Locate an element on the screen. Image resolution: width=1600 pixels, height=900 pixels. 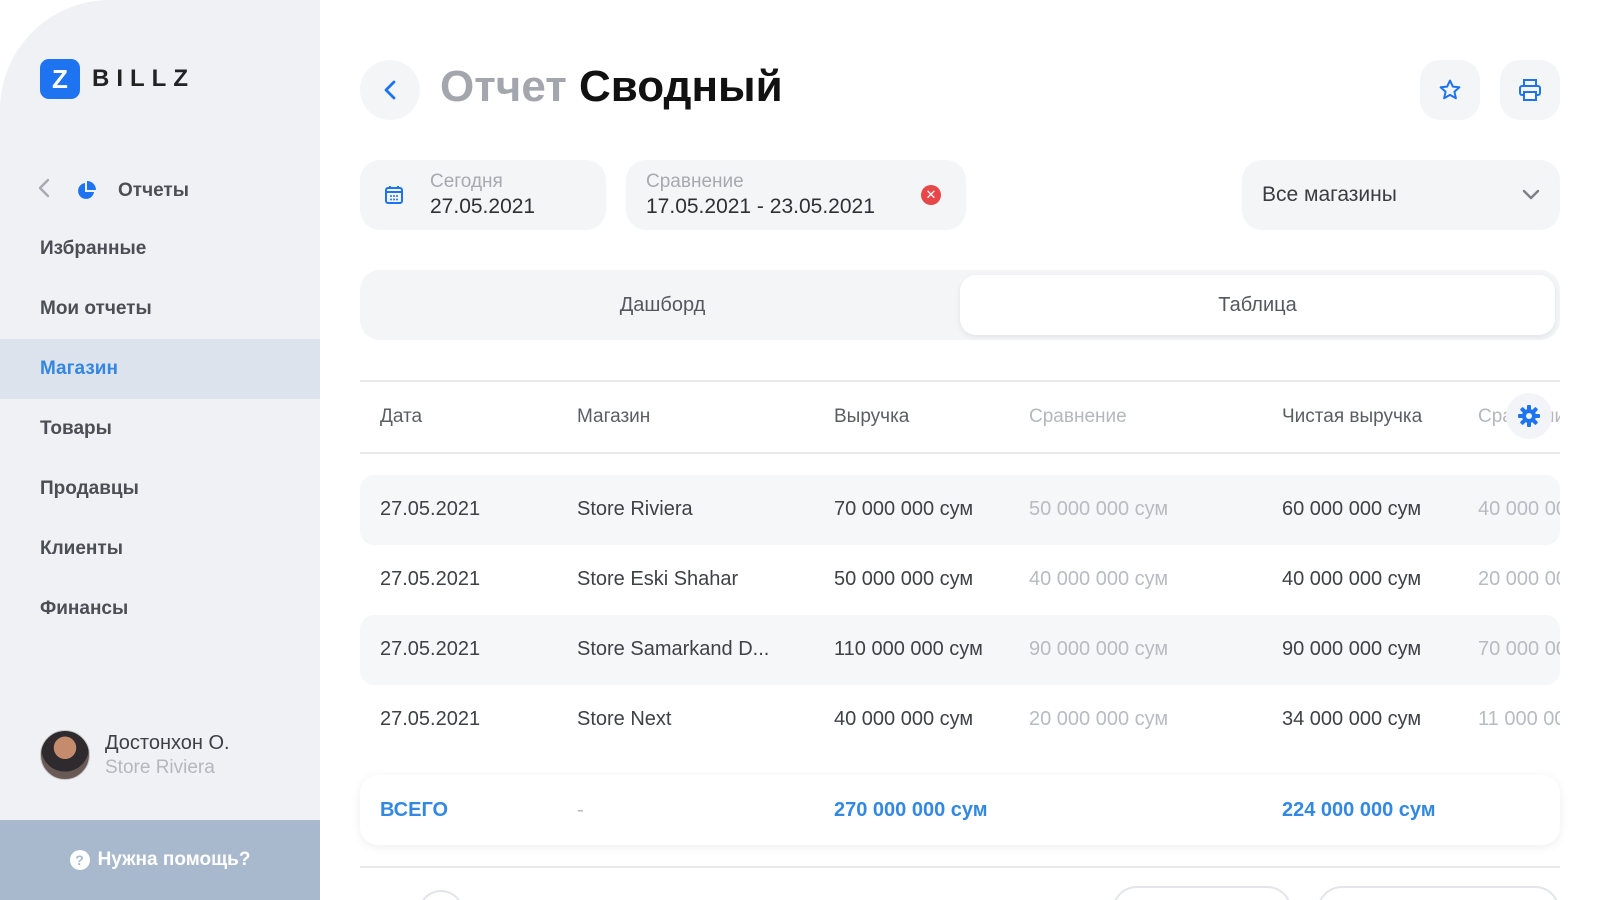
table-bottom-divider is located at coordinates (960, 867).